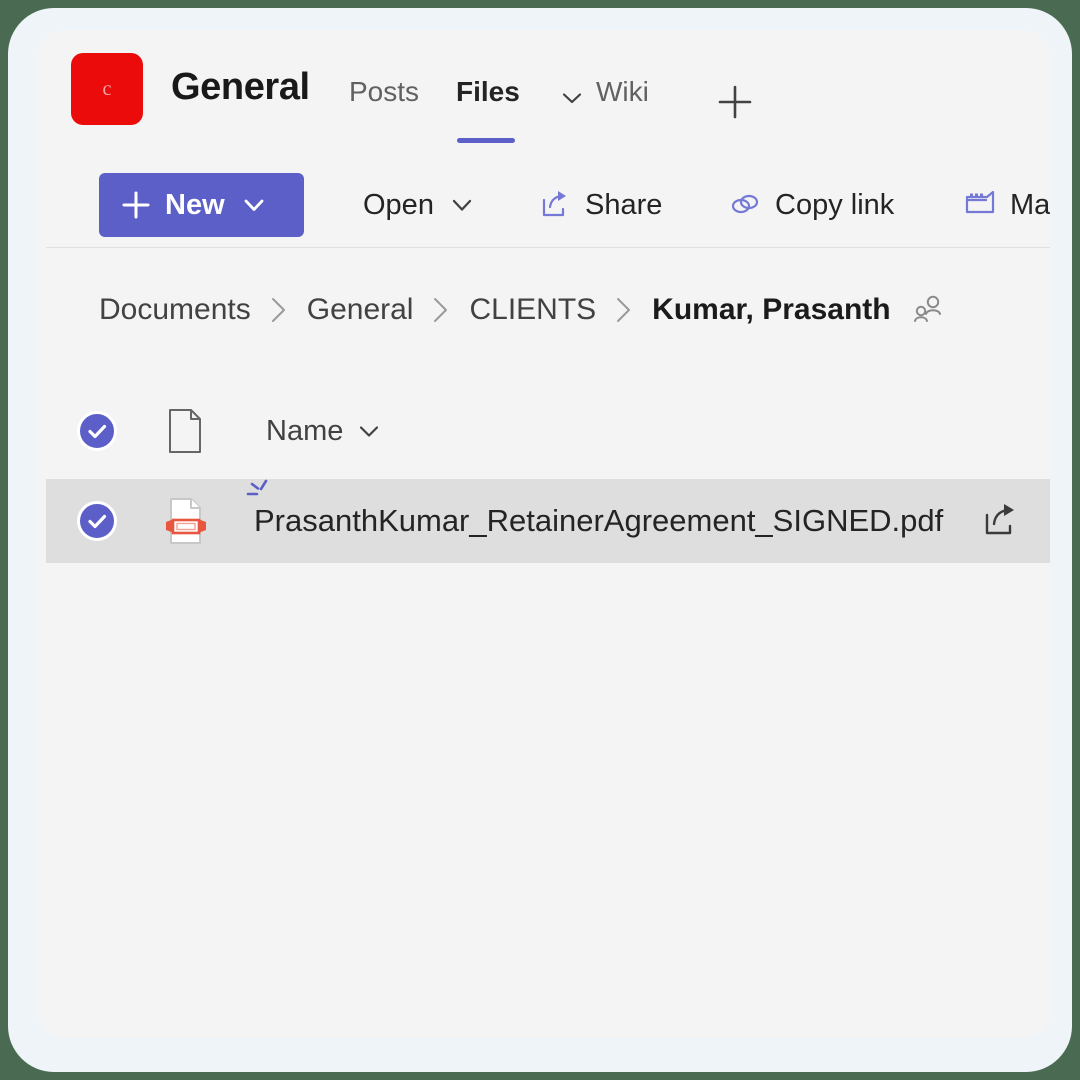 The width and height of the screenshot is (1080, 1080). What do you see at coordinates (240, 87) in the screenshot?
I see `channel-title: General` at bounding box center [240, 87].